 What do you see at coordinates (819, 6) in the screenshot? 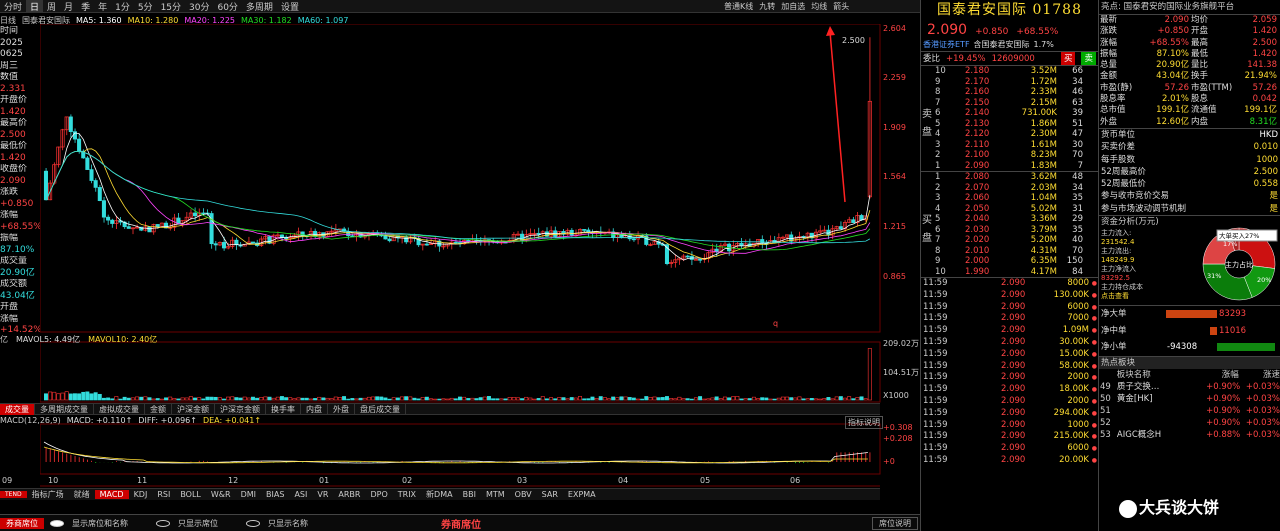
I see `toolbar-right-3: 均线` at bounding box center [819, 6].